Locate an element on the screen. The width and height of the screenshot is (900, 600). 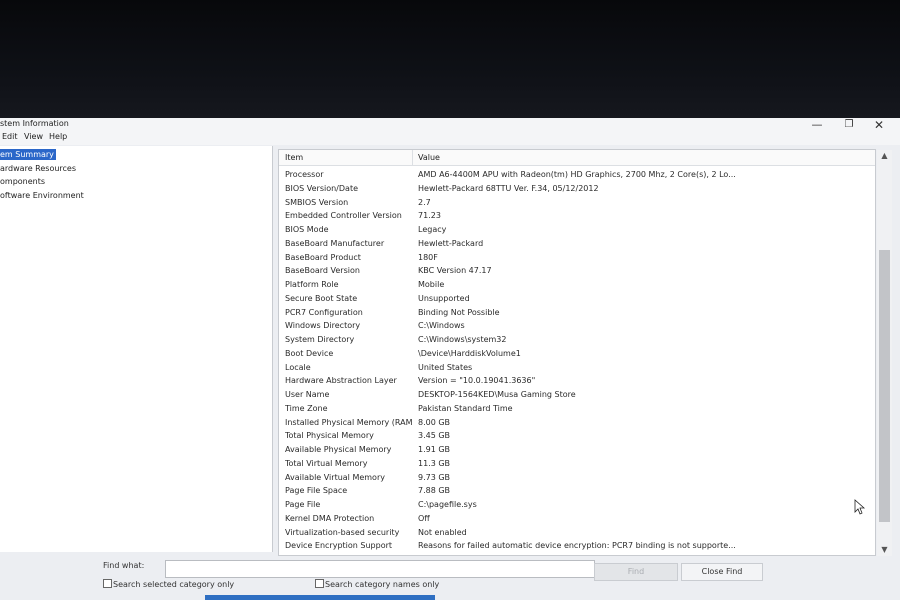
window-title: stem Information is located at coordinates (34, 123).